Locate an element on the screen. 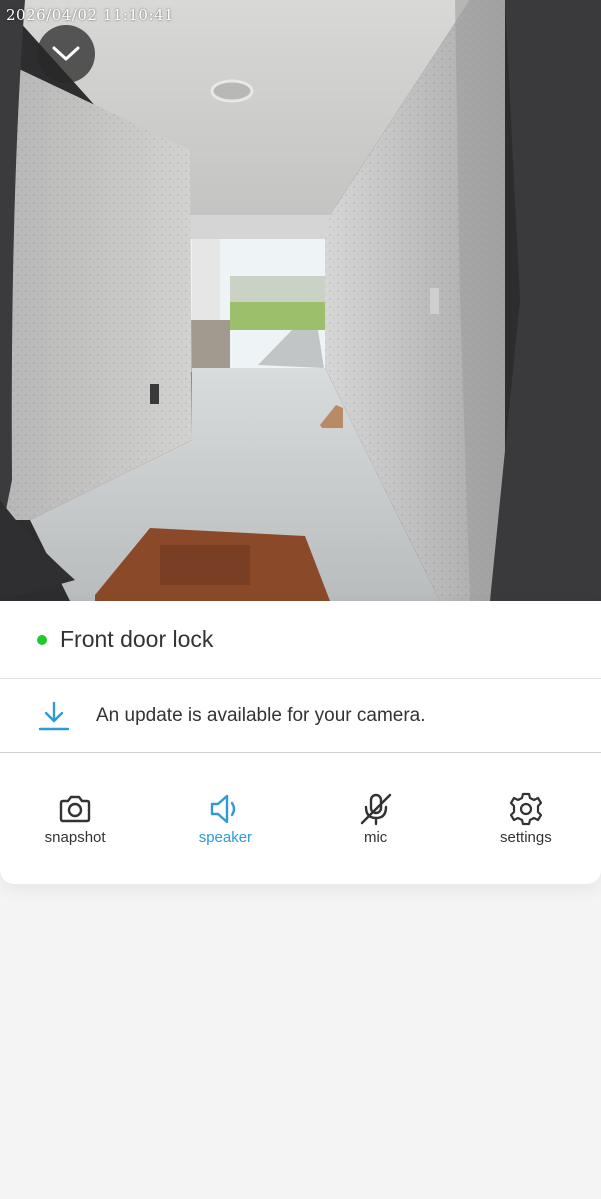  control-bar: snapshot speaker mic settings is located at coordinates (300, 799).